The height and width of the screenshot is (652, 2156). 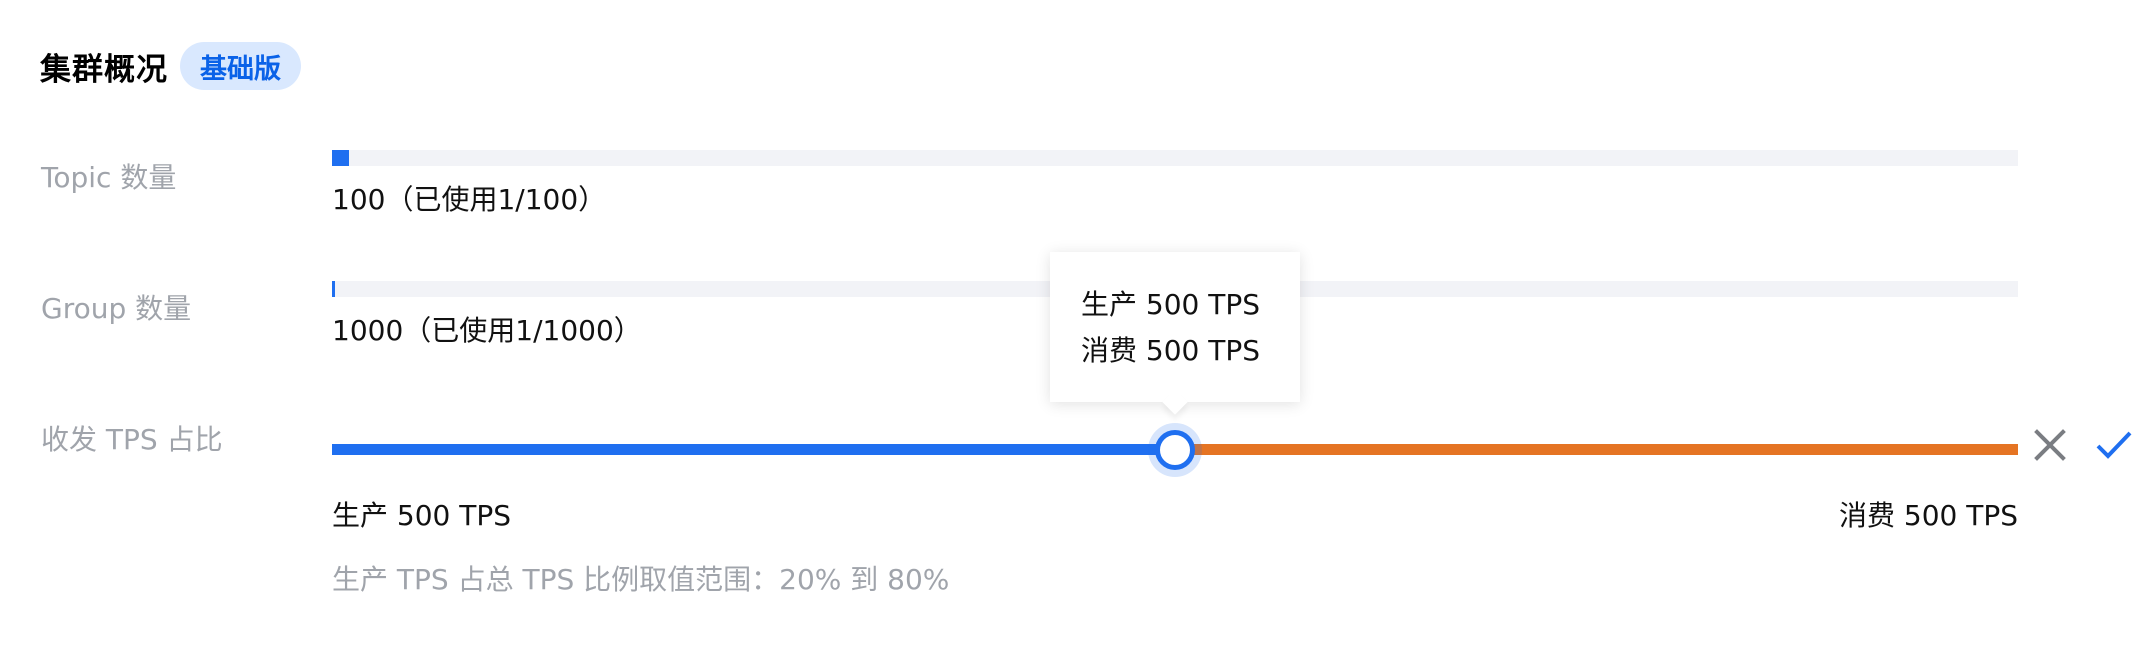 What do you see at coordinates (753, 449) in the screenshot?
I see `slider-produce-segment` at bounding box center [753, 449].